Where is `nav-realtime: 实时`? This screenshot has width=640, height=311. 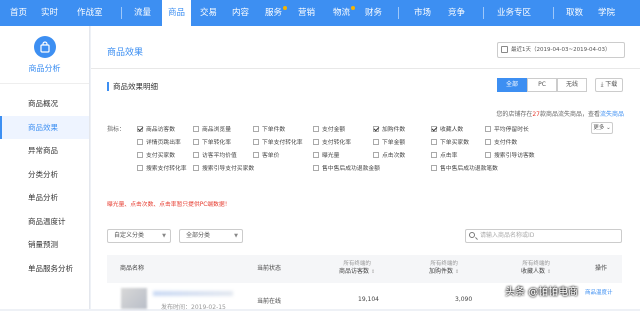 nav-realtime: 实时 is located at coordinates (49, 13).